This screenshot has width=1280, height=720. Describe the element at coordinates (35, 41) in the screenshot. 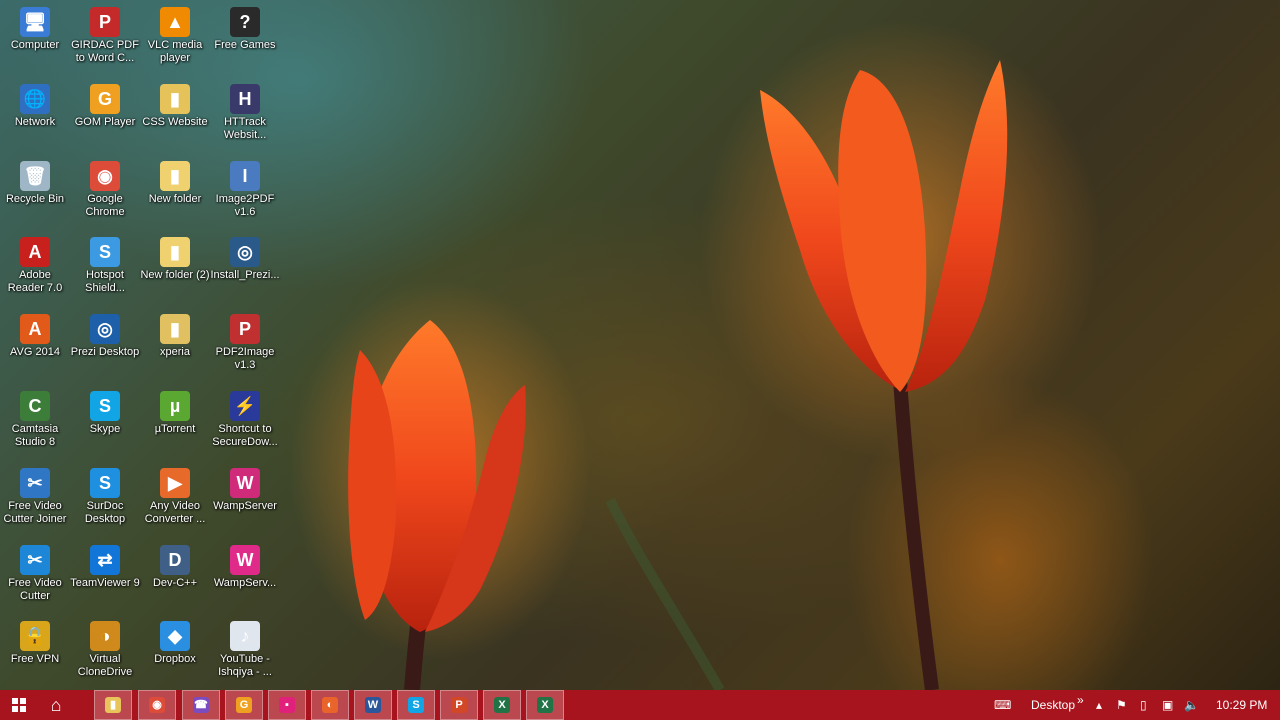

I see `desktop-icon: 🖥 Computer` at that location.